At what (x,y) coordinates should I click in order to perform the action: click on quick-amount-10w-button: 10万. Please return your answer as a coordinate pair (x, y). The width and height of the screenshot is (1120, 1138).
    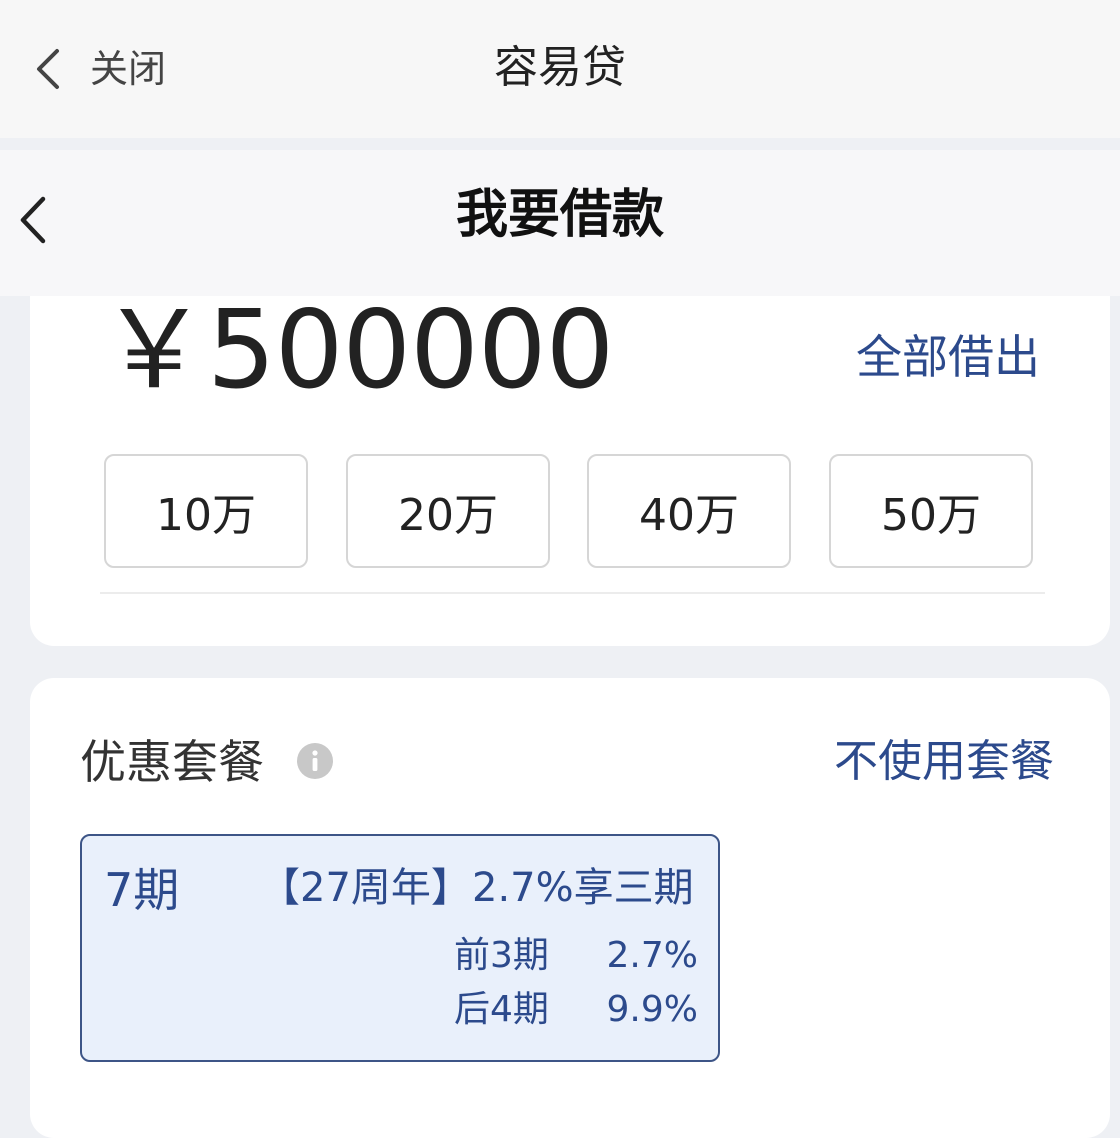
    Looking at the image, I should click on (206, 511).